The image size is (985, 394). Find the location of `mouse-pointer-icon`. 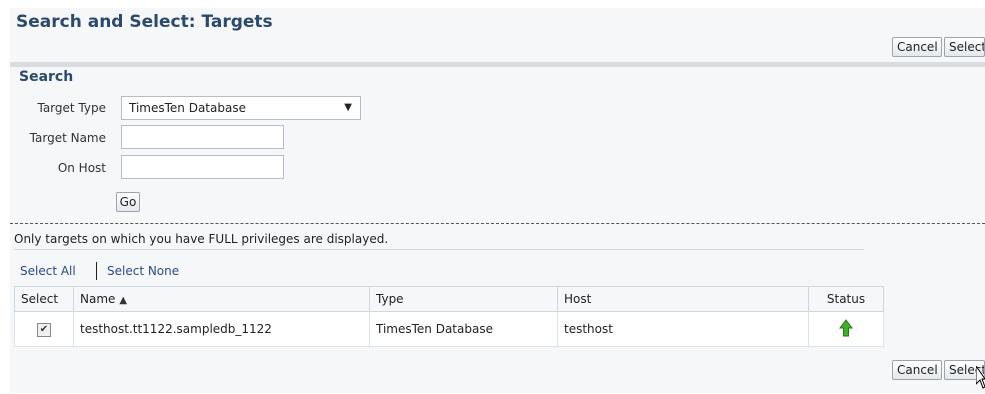

mouse-pointer-icon is located at coordinates (980, 378).